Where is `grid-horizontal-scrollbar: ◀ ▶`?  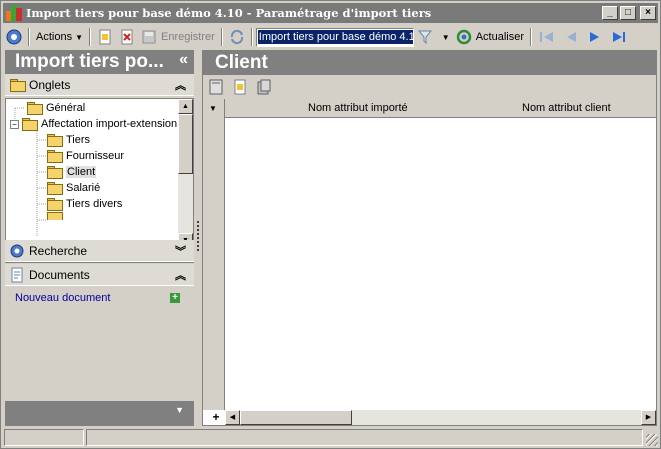
grid-horizontal-scrollbar: ◀ ▶ is located at coordinates (440, 417).